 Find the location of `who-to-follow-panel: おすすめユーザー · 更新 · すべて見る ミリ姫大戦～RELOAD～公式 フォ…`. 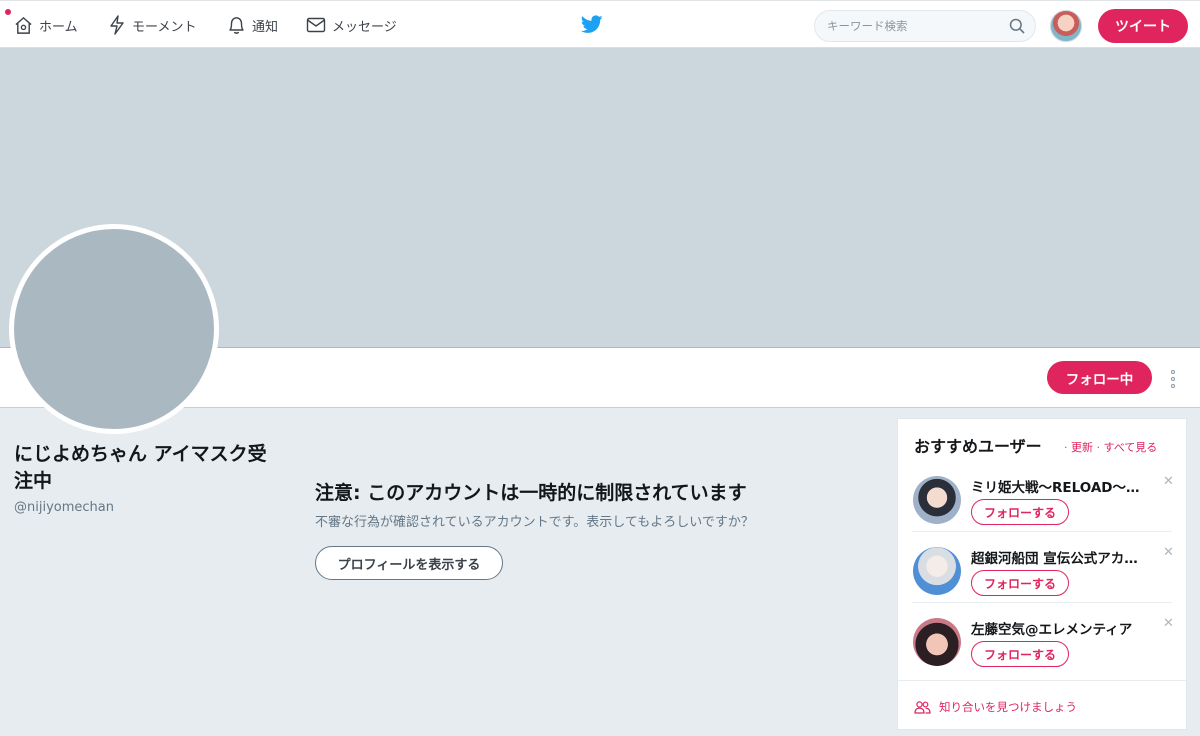

who-to-follow-panel: おすすめユーザー · 更新 · すべて見る ミリ姫大戦～RELOAD～公式 フォ… is located at coordinates (1042, 574).